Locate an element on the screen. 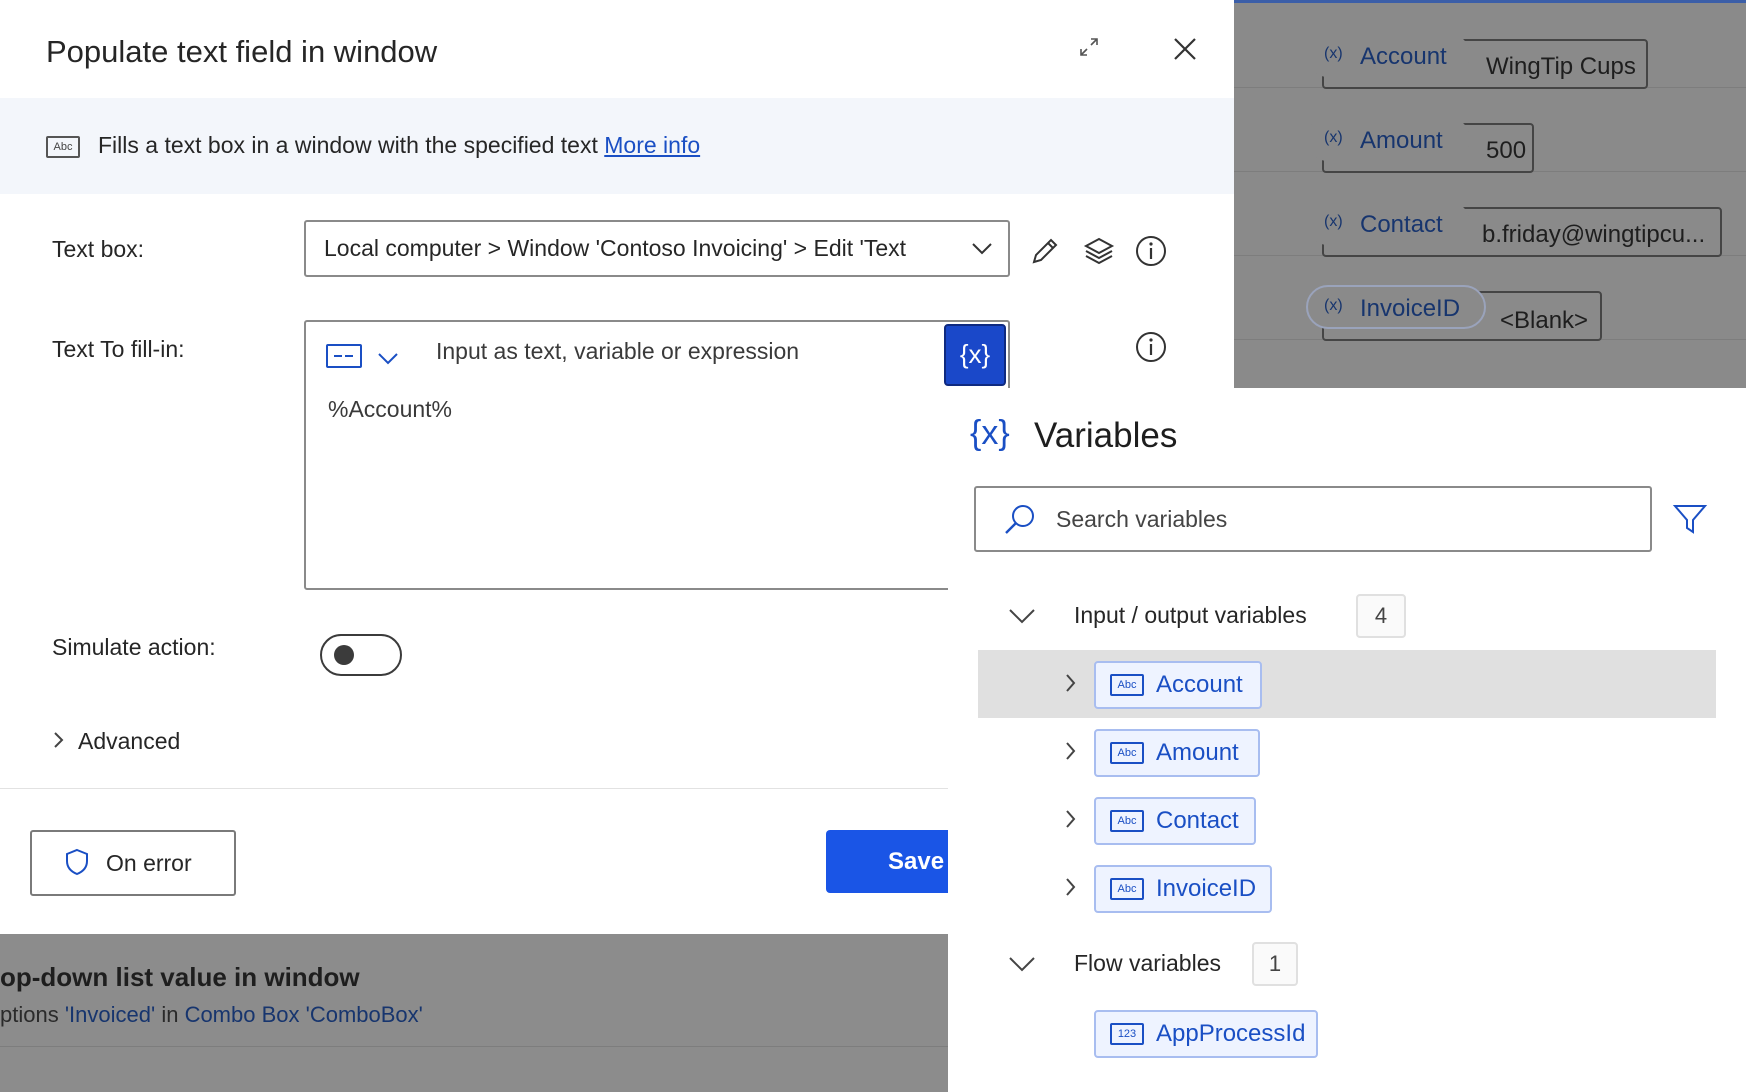 This screenshot has height=1092, width=1746. close-icon is located at coordinates (1185, 49).